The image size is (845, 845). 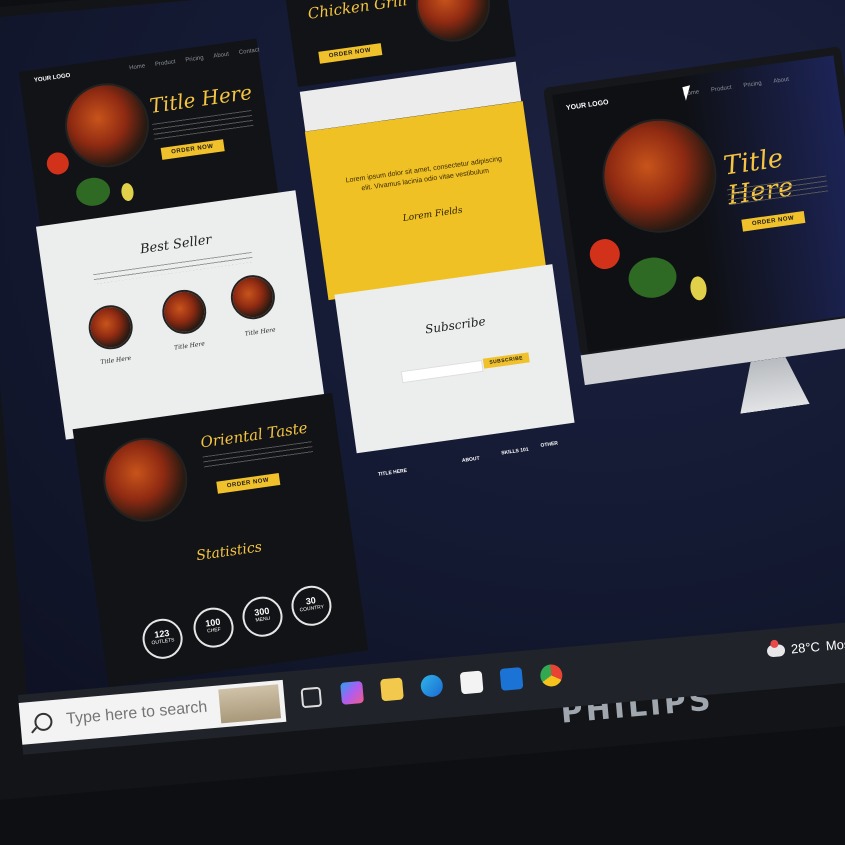 I want to click on stat-outlets: 123 OUTLETS, so click(x=163, y=639).